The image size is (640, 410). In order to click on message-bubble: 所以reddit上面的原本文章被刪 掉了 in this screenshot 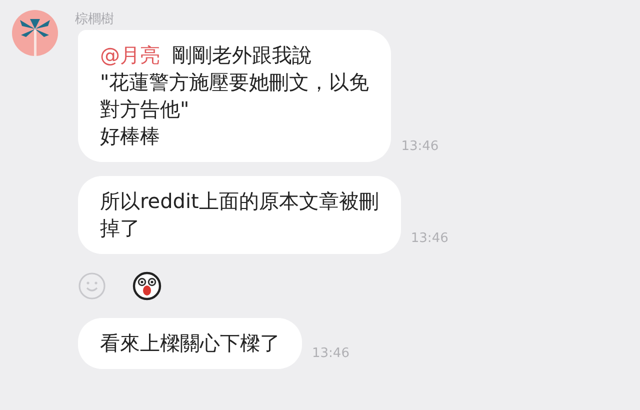, I will do `click(239, 215)`.